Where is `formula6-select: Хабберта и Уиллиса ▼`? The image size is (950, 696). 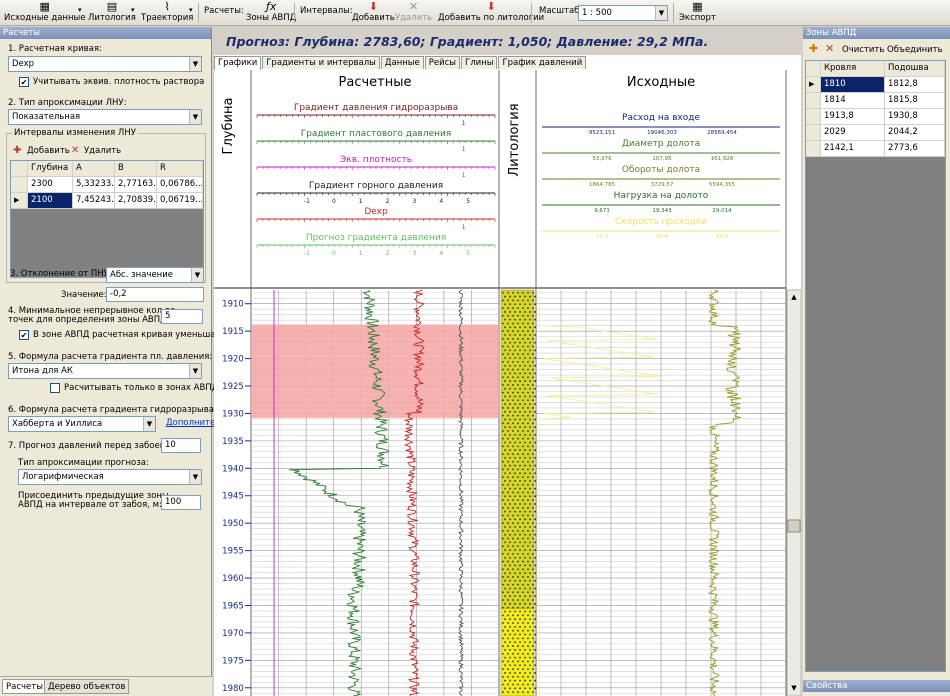
formula6-select: Хабберта и Уиллиса ▼ is located at coordinates (82, 424).